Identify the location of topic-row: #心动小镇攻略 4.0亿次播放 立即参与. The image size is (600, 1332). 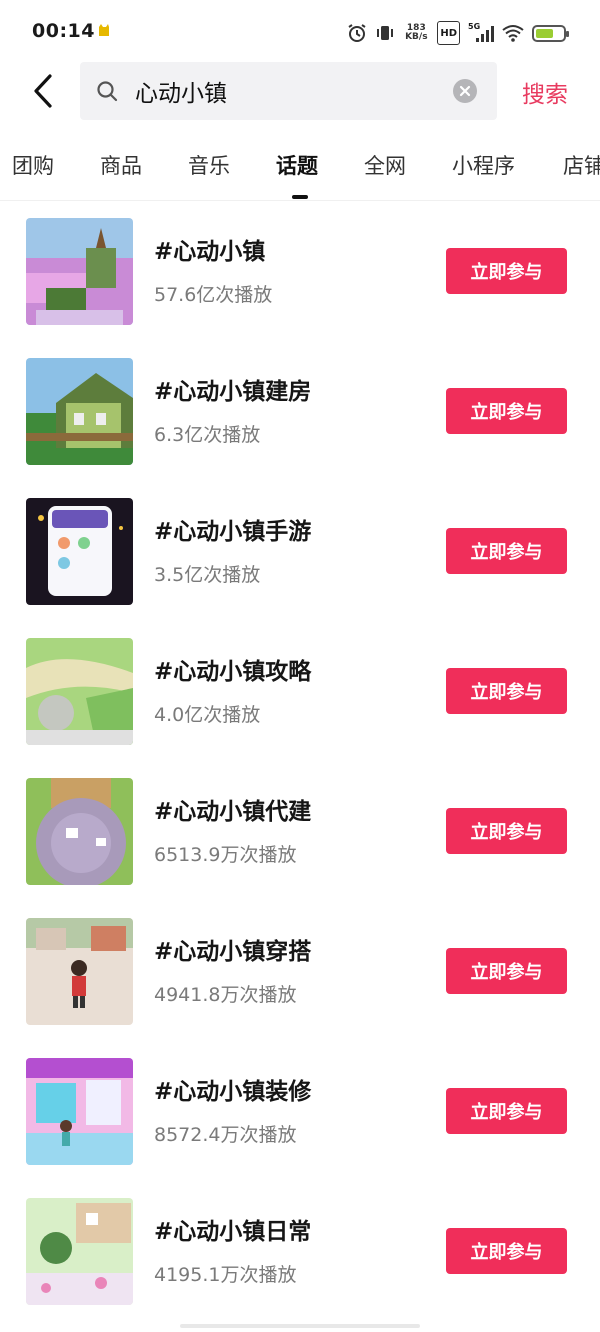
(300, 690).